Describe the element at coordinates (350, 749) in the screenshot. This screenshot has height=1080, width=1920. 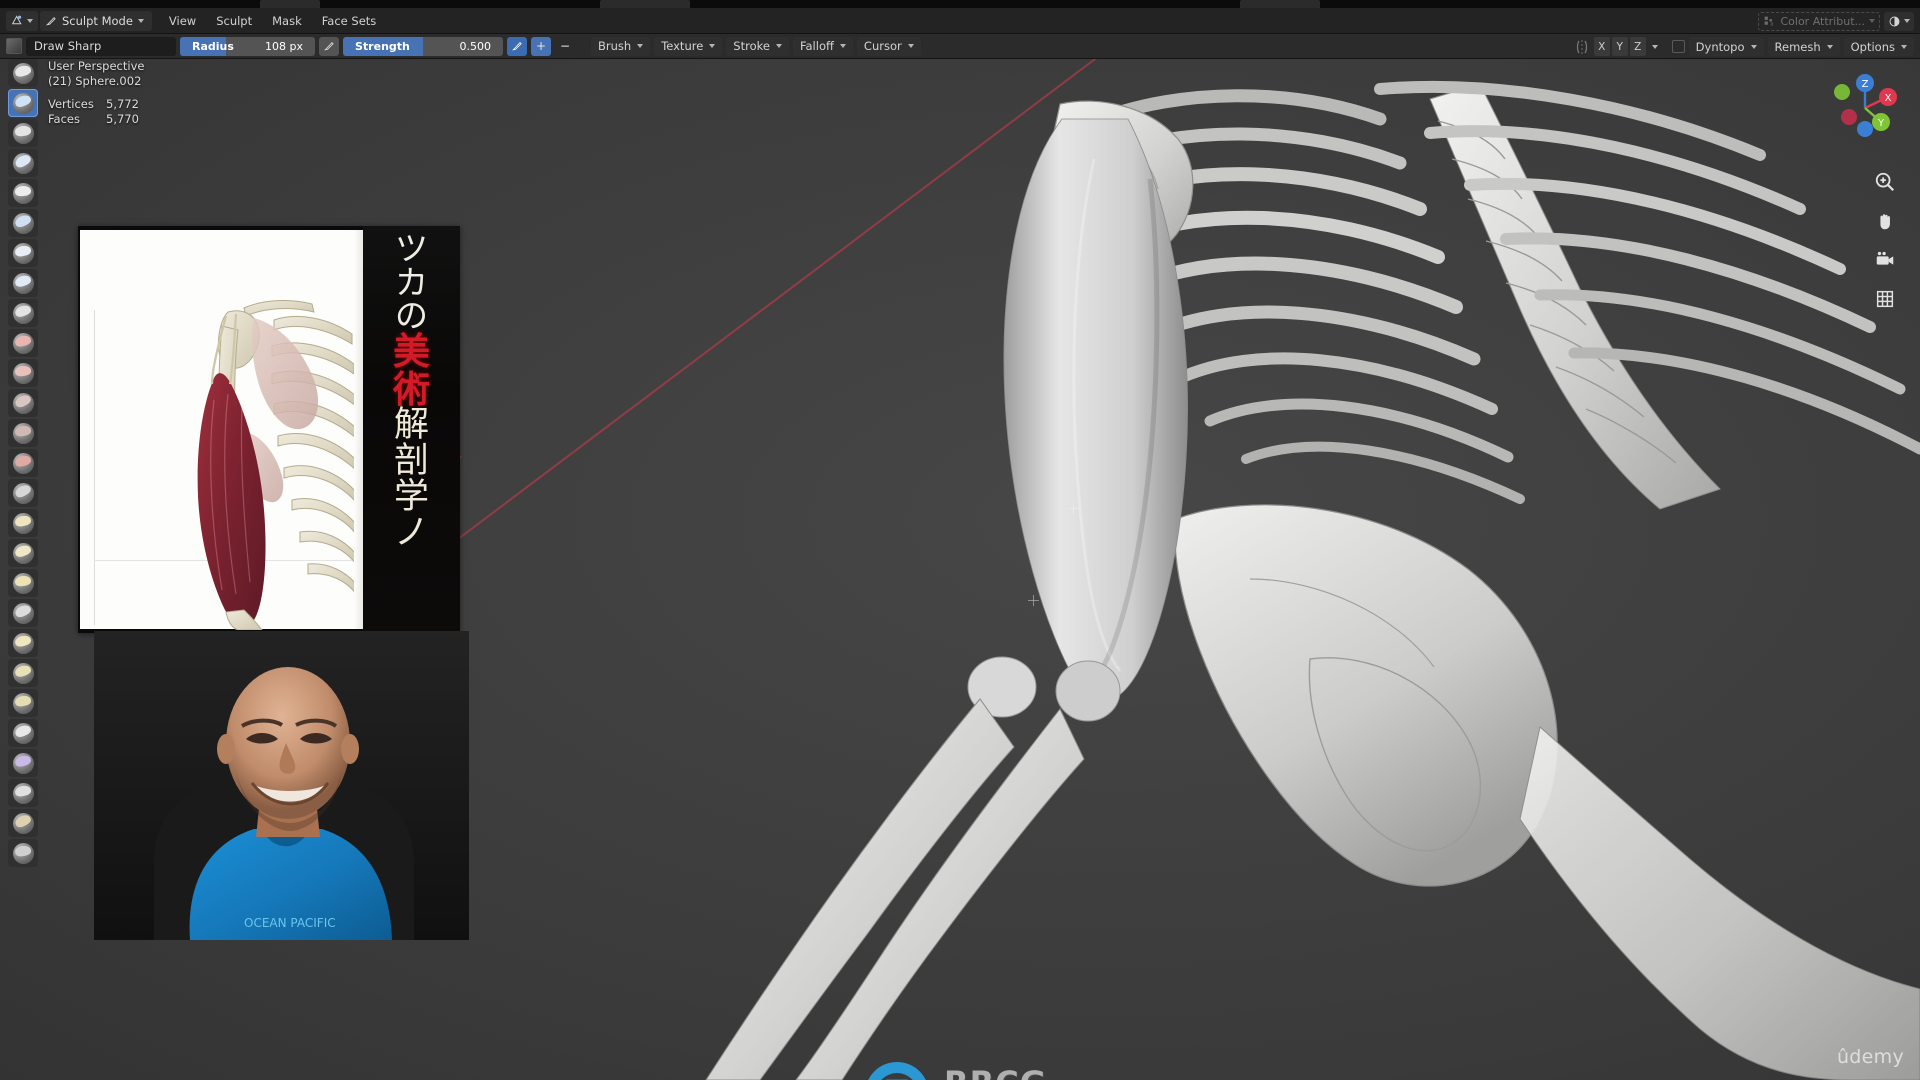
I see `ear-right` at that location.